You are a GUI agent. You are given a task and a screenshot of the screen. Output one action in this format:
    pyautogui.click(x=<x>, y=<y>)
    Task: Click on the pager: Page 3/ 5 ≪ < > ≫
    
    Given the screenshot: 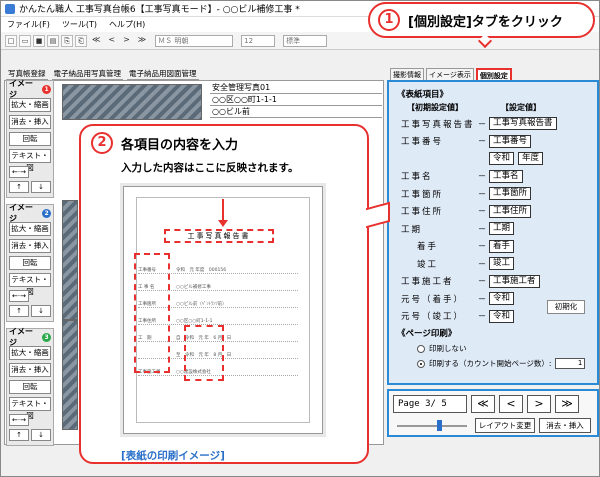 What is the action you would take?
    pyautogui.click(x=493, y=404)
    